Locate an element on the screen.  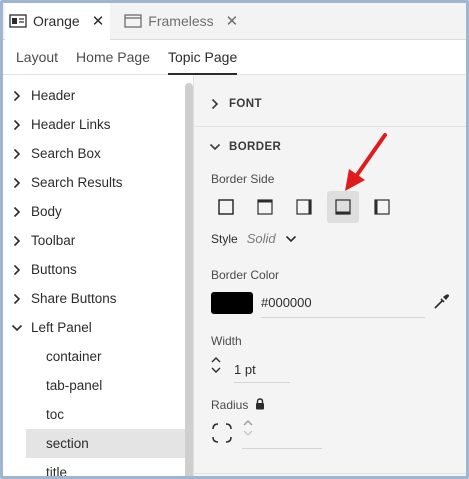
annotation-arrow-icon is located at coordinates (366, 162).